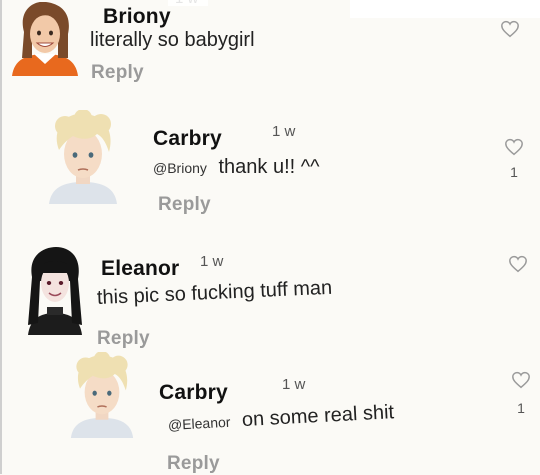 This screenshot has width=540, height=475. I want to click on eleanor-avatar-icon, so click(55, 291).